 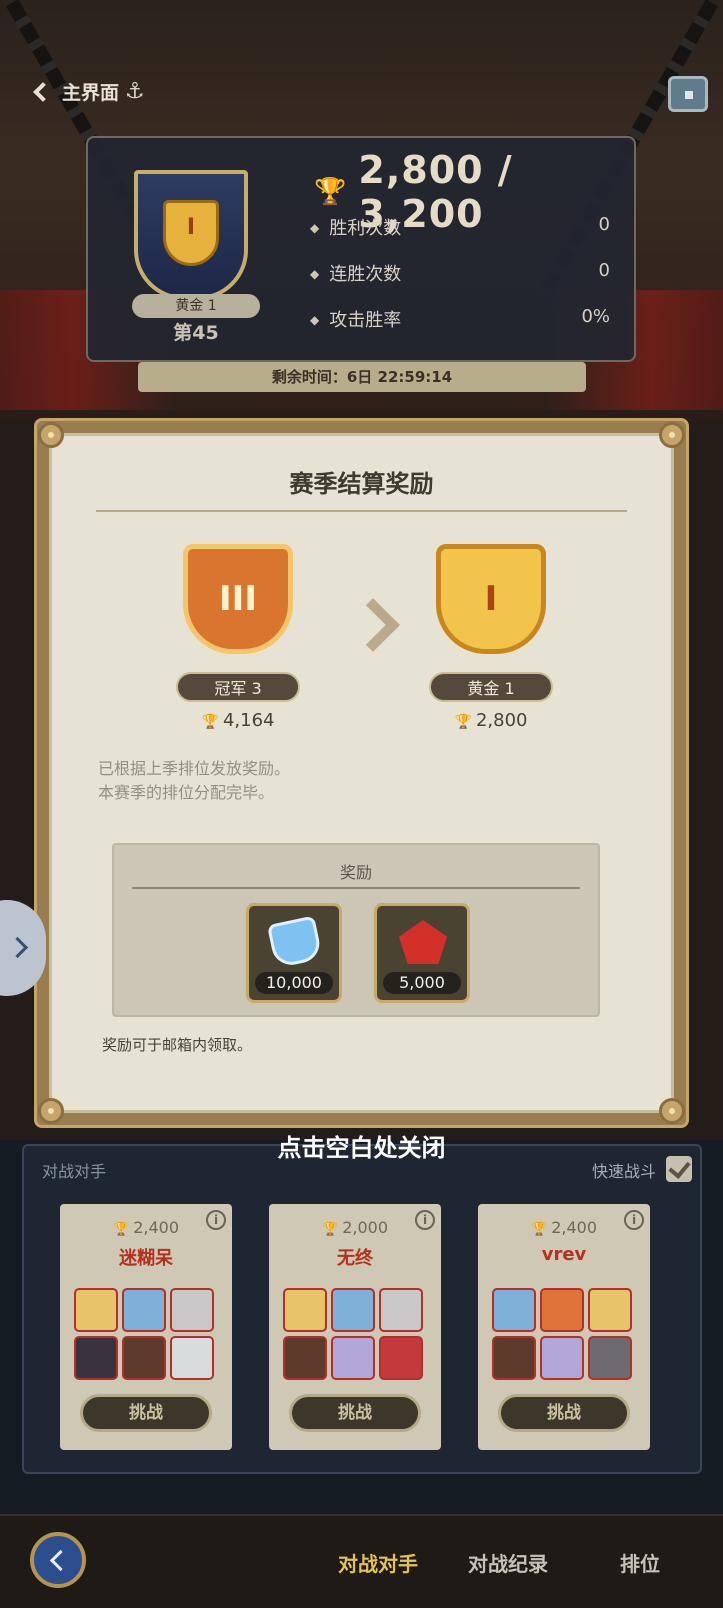 I want to click on new-tier: I 黄金 1 🏆 2,800, so click(x=491, y=637).